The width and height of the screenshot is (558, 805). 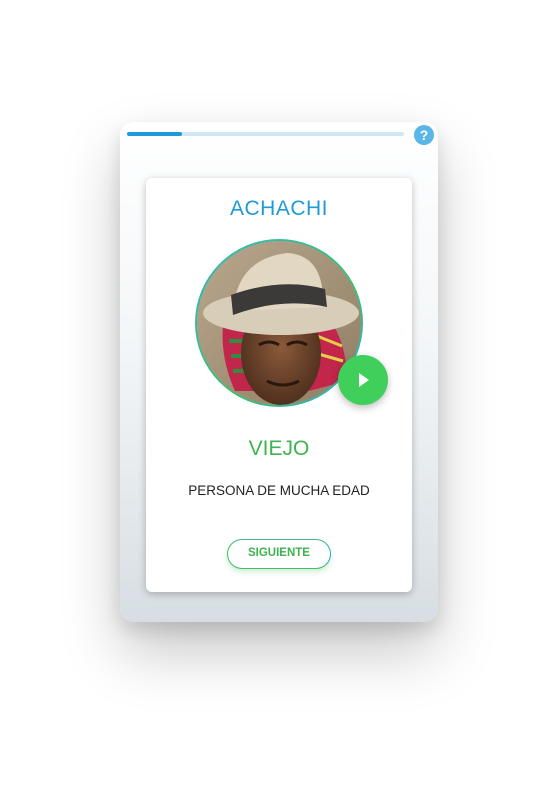 I want to click on play-audio-button, so click(x=363, y=380).